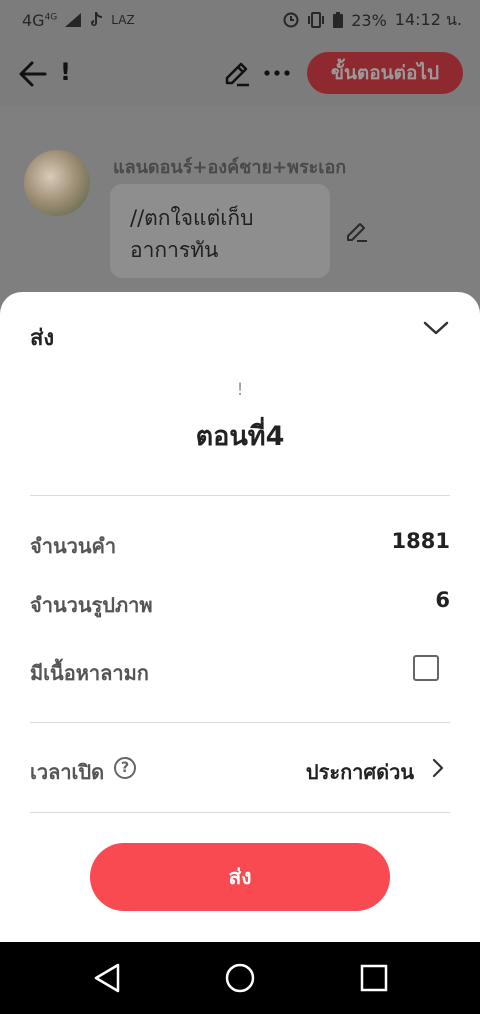 This screenshot has height=1014, width=480. I want to click on network-indicator: 4G4G, so click(40, 20).